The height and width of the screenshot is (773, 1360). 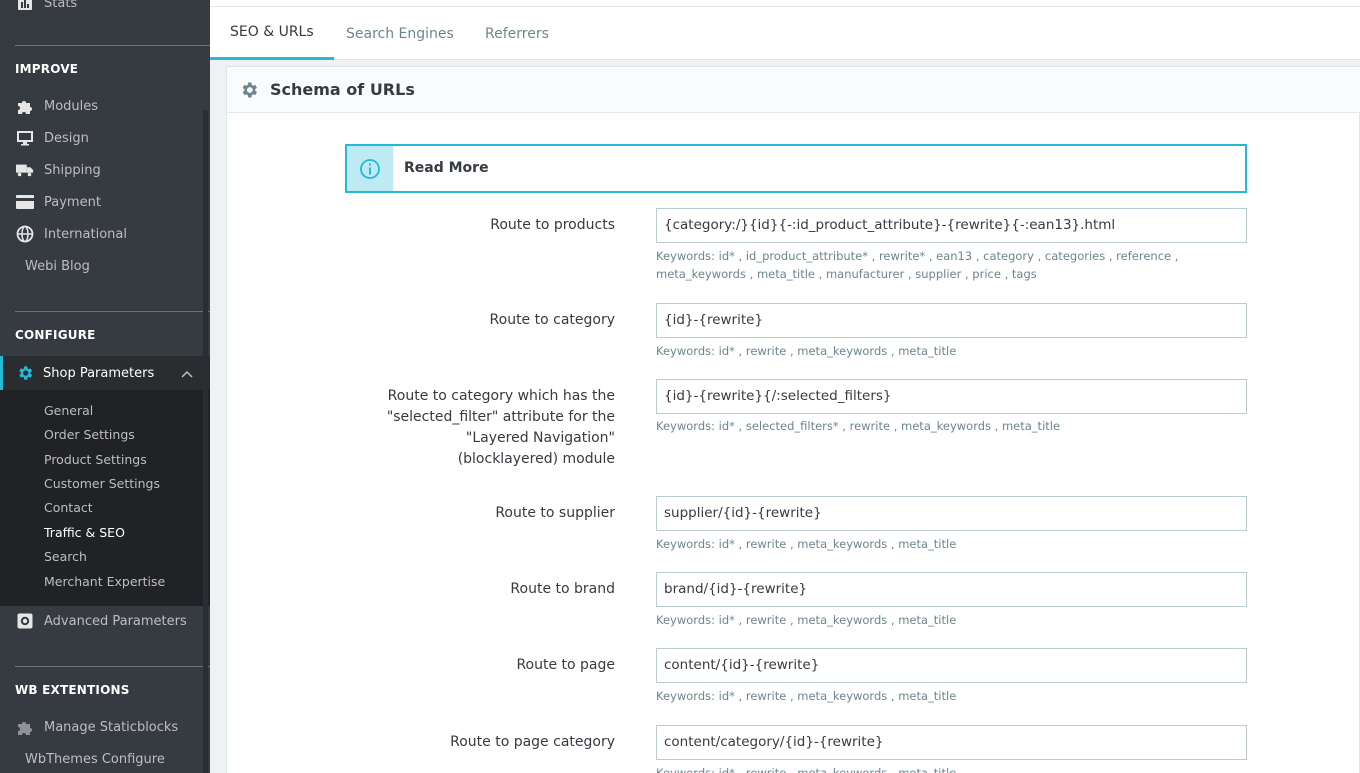 I want to click on panel-title: Schema of URLs, so click(x=342, y=89).